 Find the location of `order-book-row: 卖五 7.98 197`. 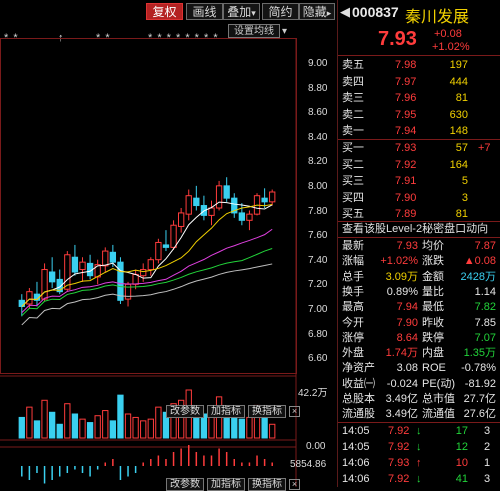

order-book-row: 卖五 7.98 197 is located at coordinates (419, 65).